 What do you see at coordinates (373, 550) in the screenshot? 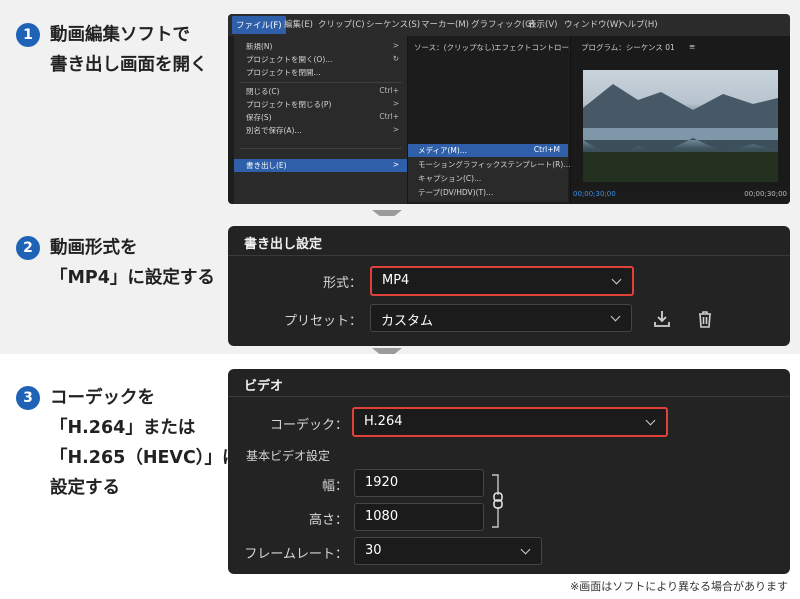
I see `framerate-select-value: 30` at bounding box center [373, 550].